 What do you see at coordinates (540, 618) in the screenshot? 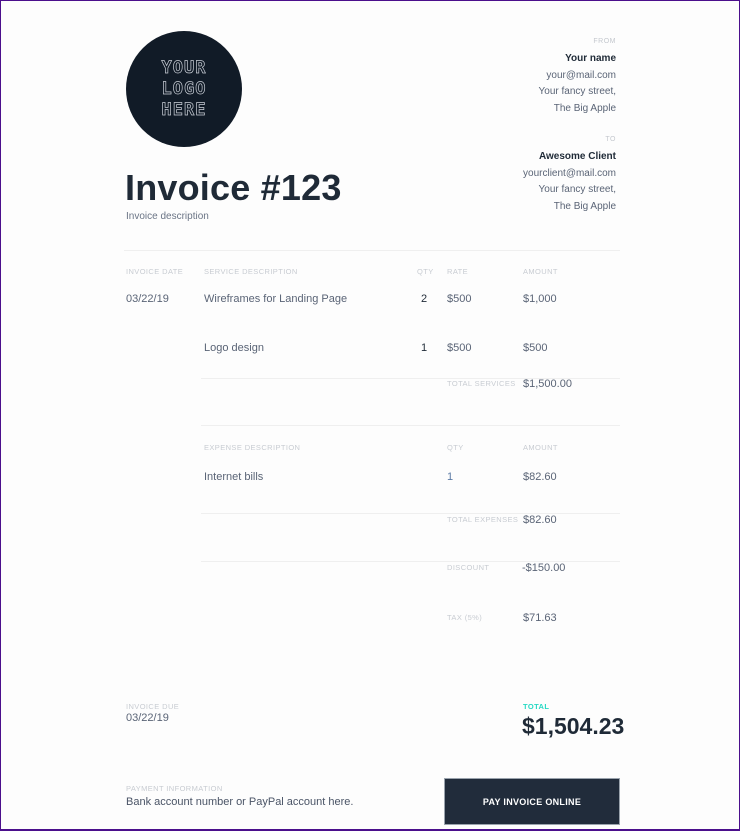
I see `tax-value: $71.63` at bounding box center [540, 618].